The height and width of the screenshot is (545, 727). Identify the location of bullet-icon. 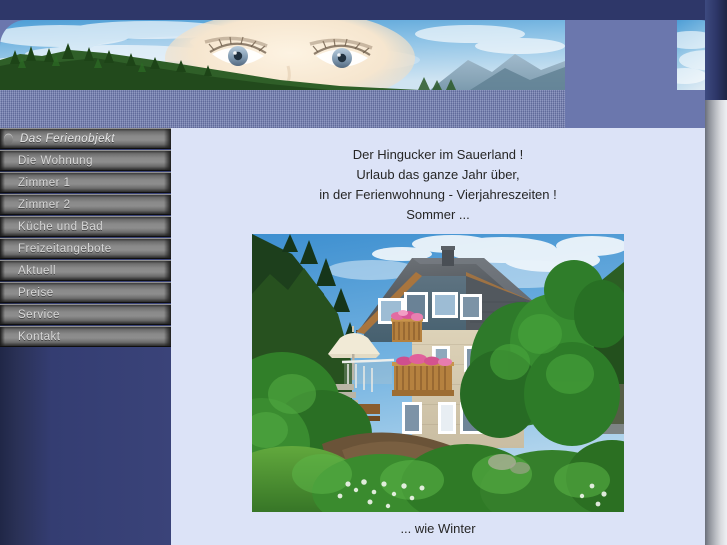
(8, 138).